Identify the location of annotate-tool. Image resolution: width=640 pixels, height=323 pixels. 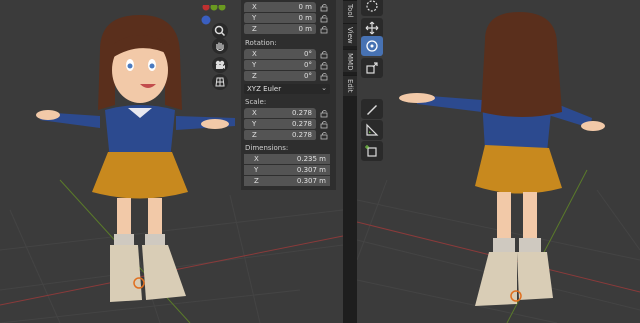
(372, 109).